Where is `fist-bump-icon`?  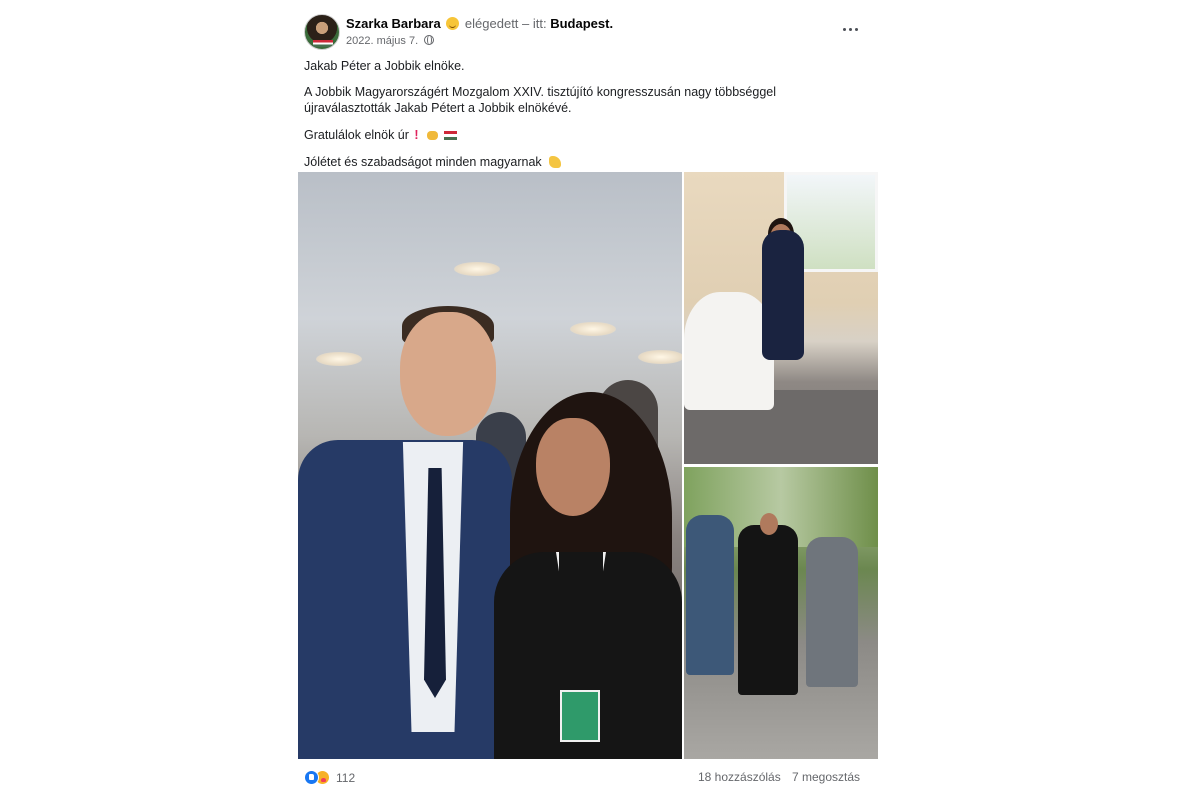
fist-bump-icon is located at coordinates (433, 135).